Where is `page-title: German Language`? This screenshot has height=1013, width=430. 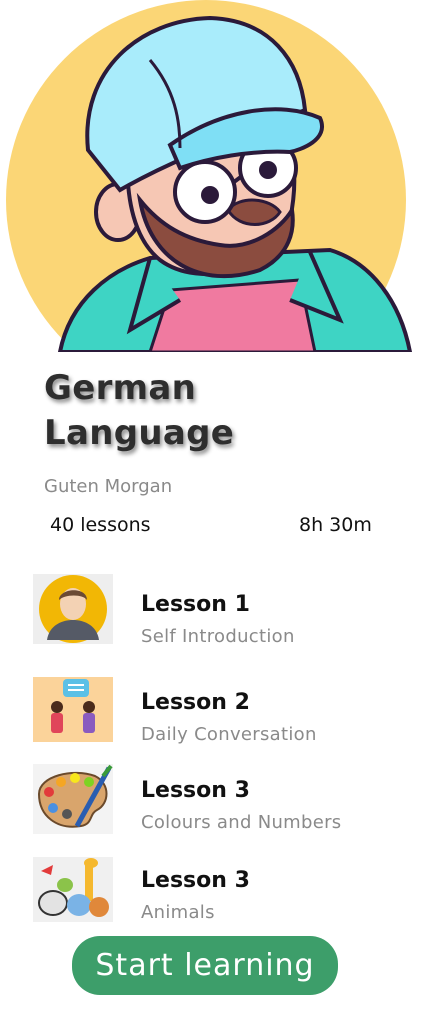
page-title: German Language is located at coordinates (139, 411).